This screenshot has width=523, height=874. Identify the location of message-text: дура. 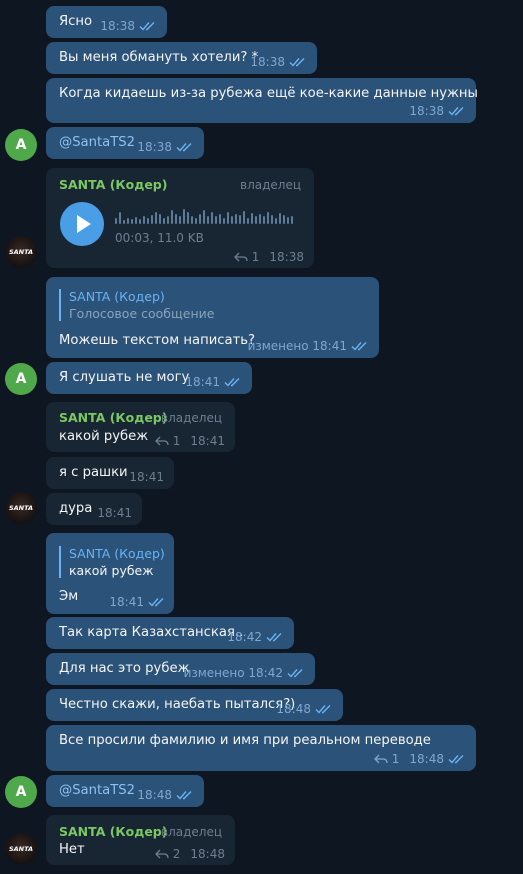
(76, 508).